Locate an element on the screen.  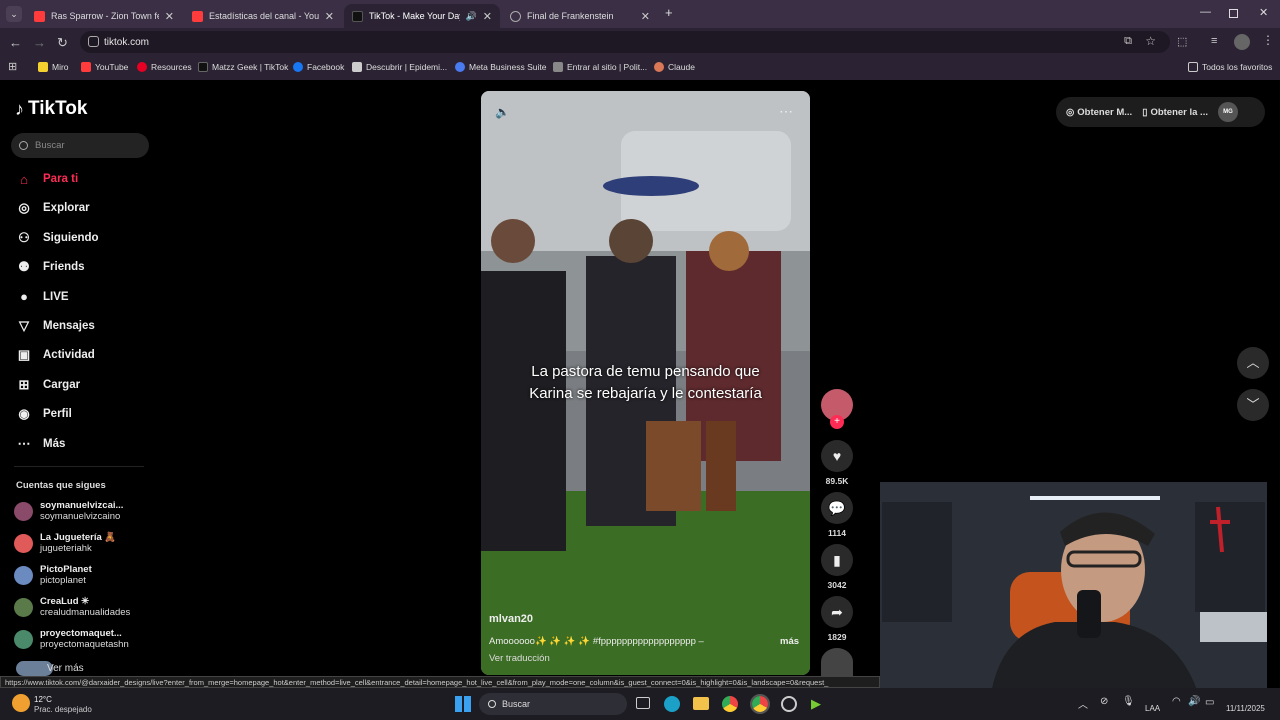
bookmark-tiktok: Matzz Geek | TikTok is located at coordinates (243, 67).